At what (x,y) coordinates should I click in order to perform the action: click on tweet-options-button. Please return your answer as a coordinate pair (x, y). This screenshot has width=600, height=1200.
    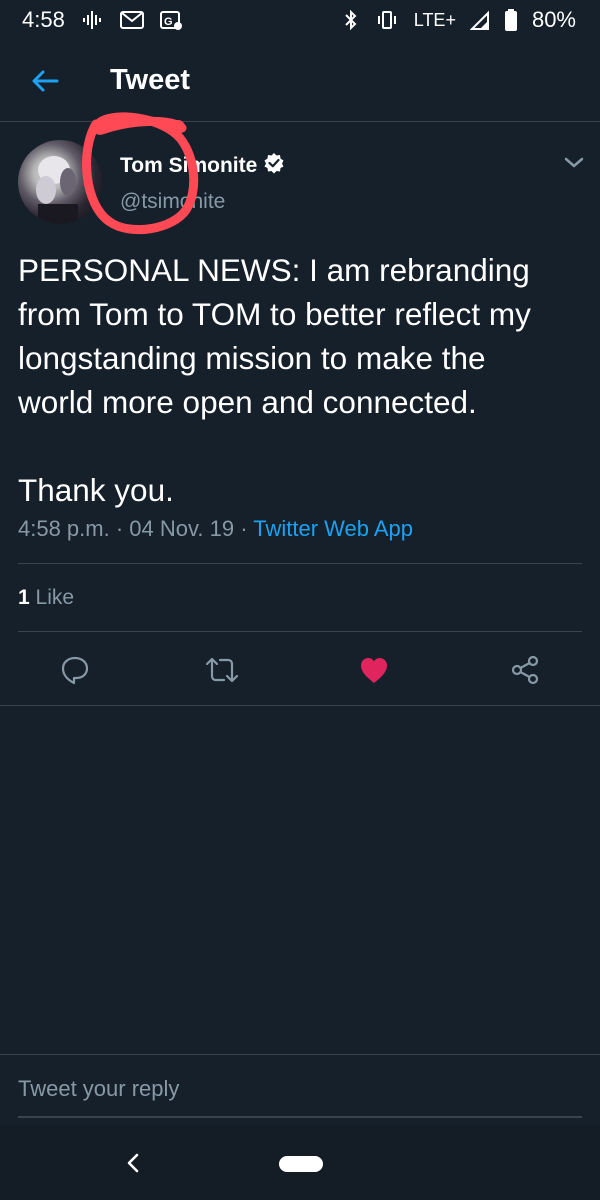
    Looking at the image, I should click on (574, 162).